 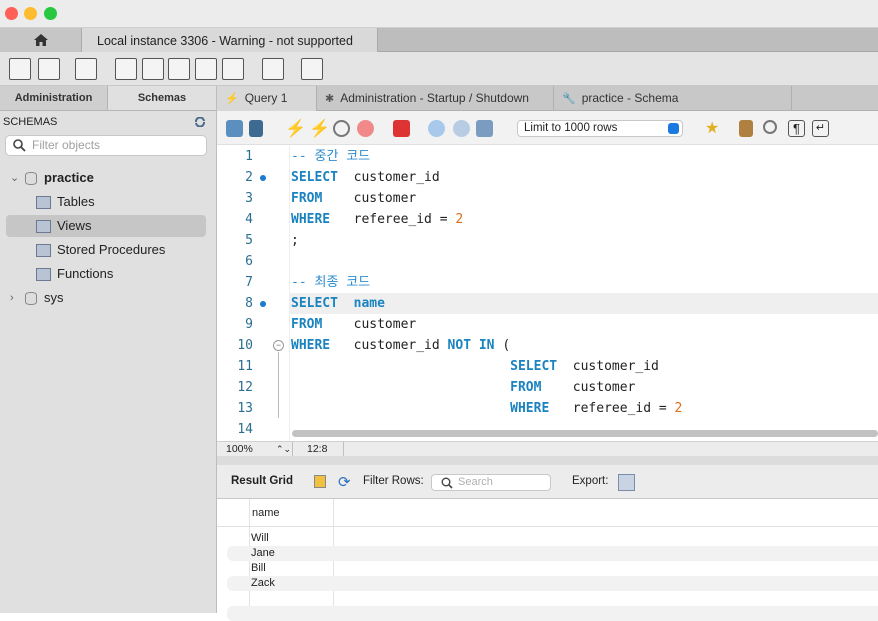 I want to click on minimize-button, so click(x=30, y=13).